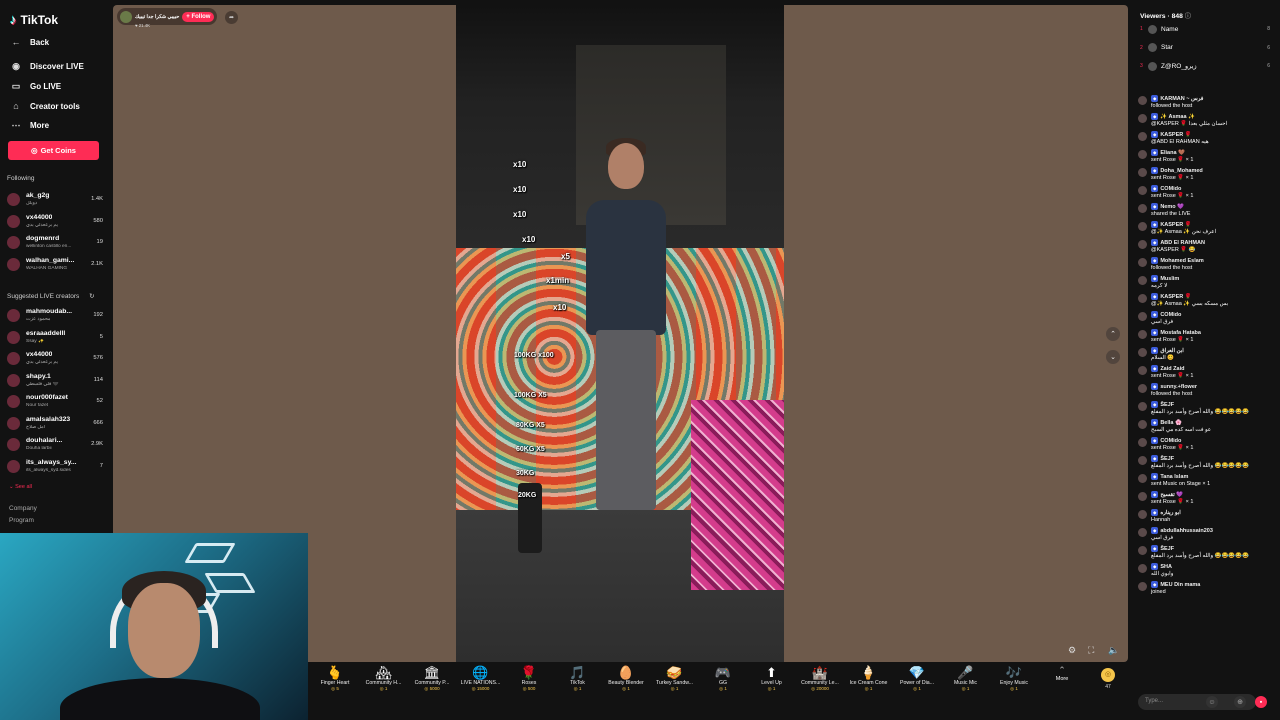 The width and height of the screenshot is (1280, 720). Describe the element at coordinates (1186, 531) in the screenshot. I see `chat-username: abdullahhussain203` at that location.